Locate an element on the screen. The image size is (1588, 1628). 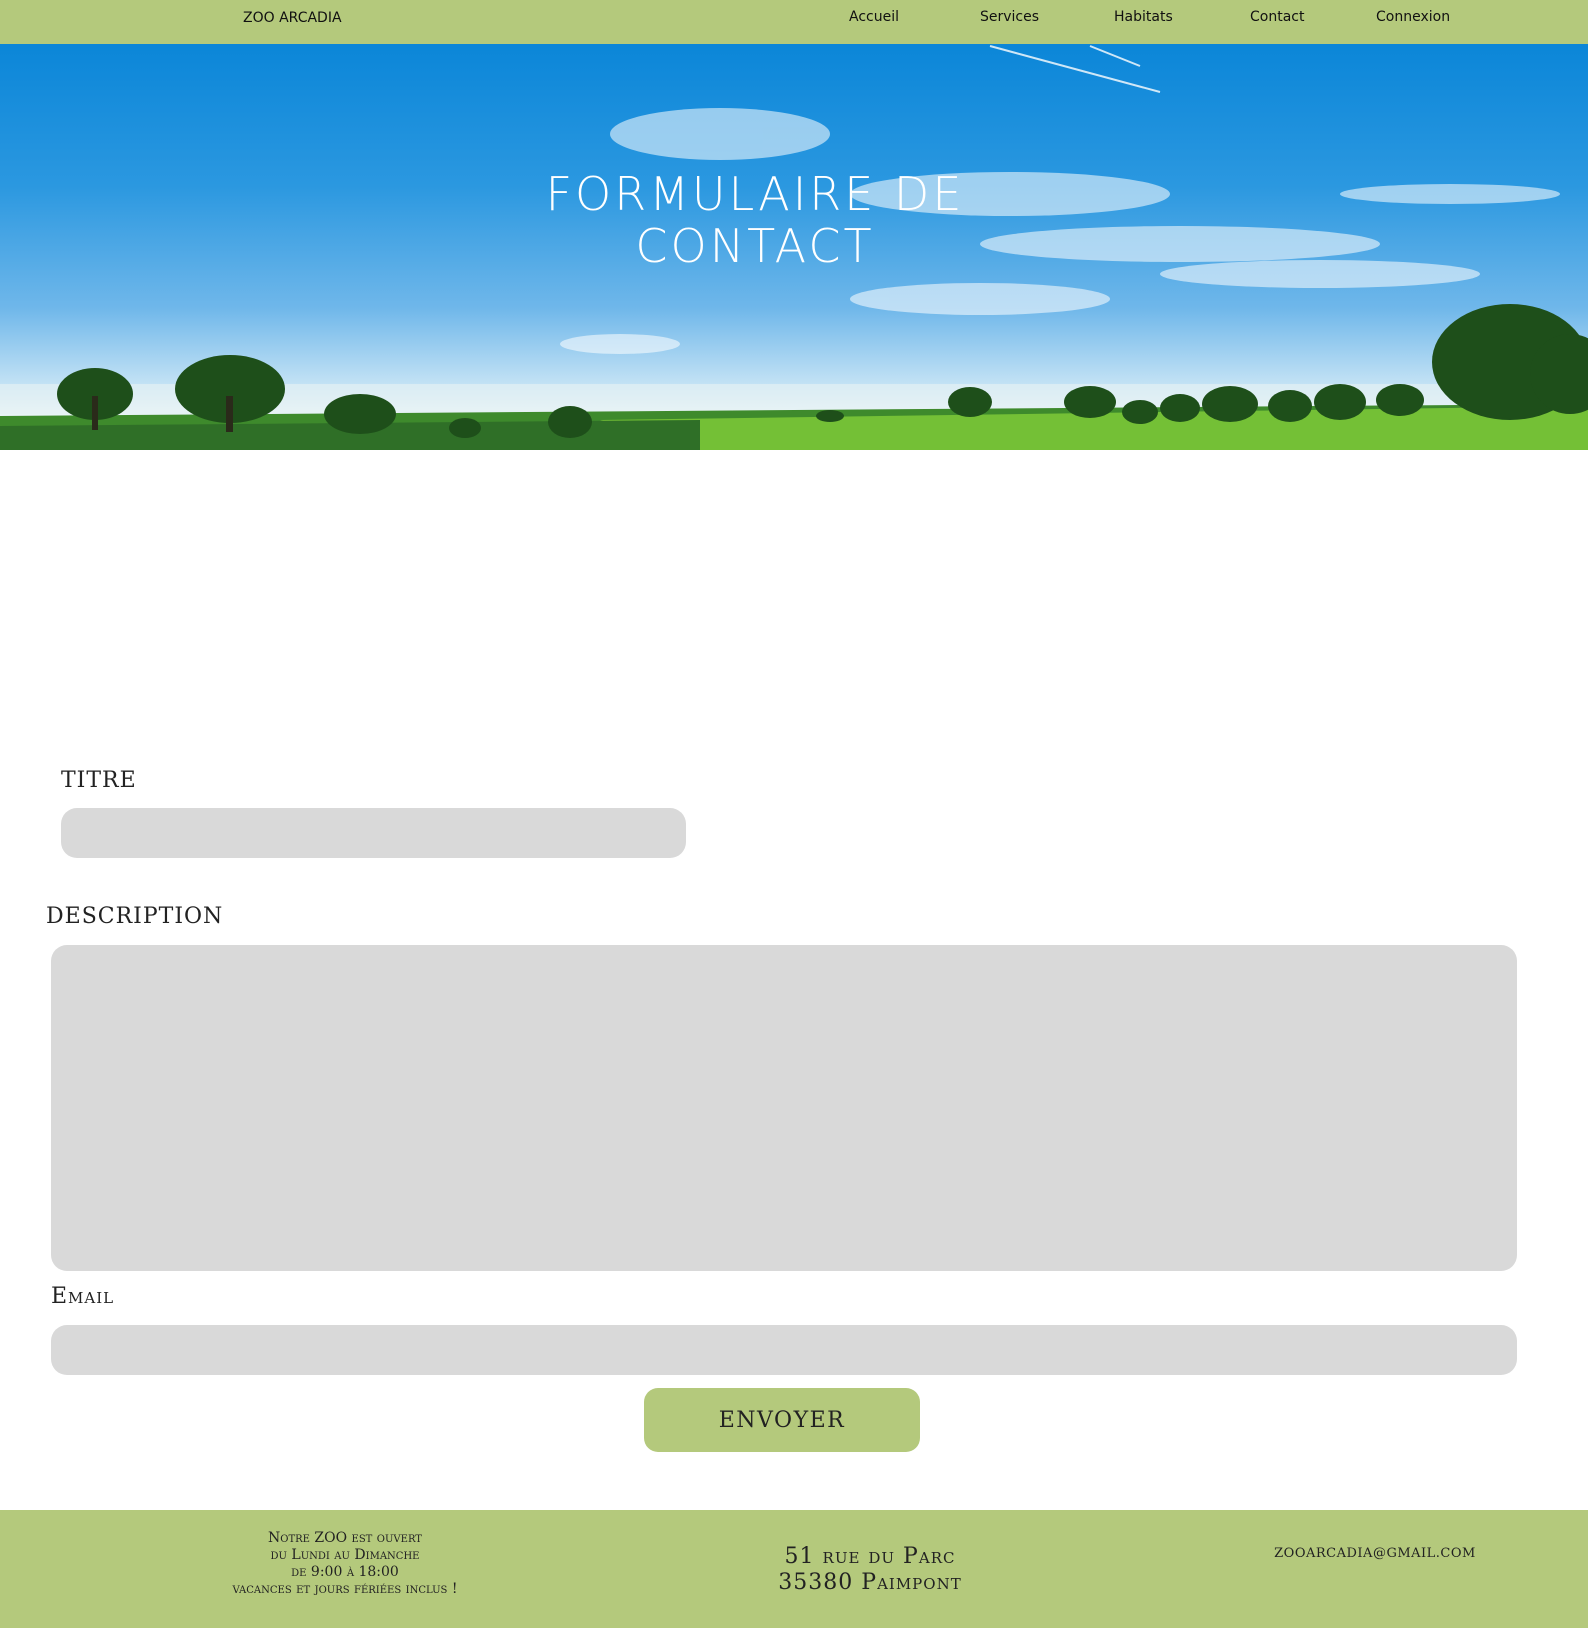
zoo-address: 51 rue du Parc 35380 Paimpont is located at coordinates (870, 1570).